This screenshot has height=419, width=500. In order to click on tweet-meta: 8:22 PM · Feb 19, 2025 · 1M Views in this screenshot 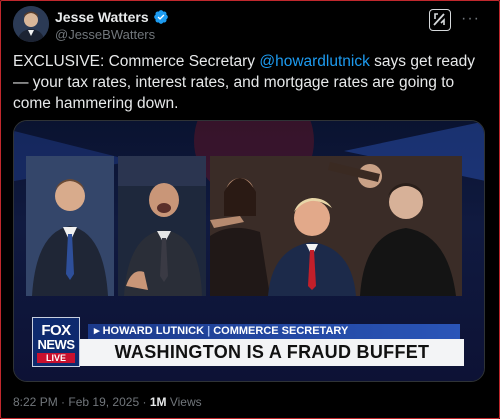, I will do `click(107, 402)`.